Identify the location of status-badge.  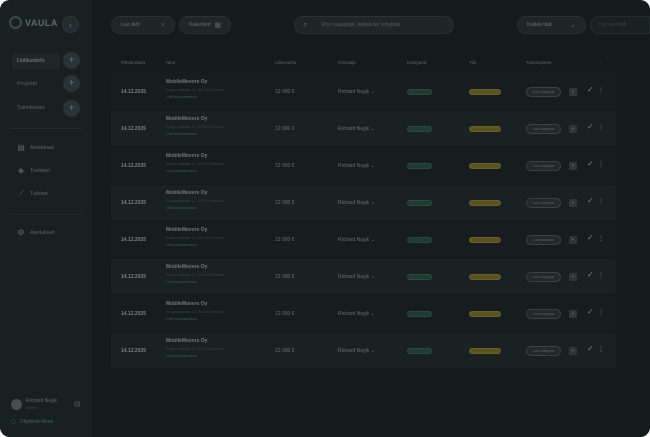
(485, 313).